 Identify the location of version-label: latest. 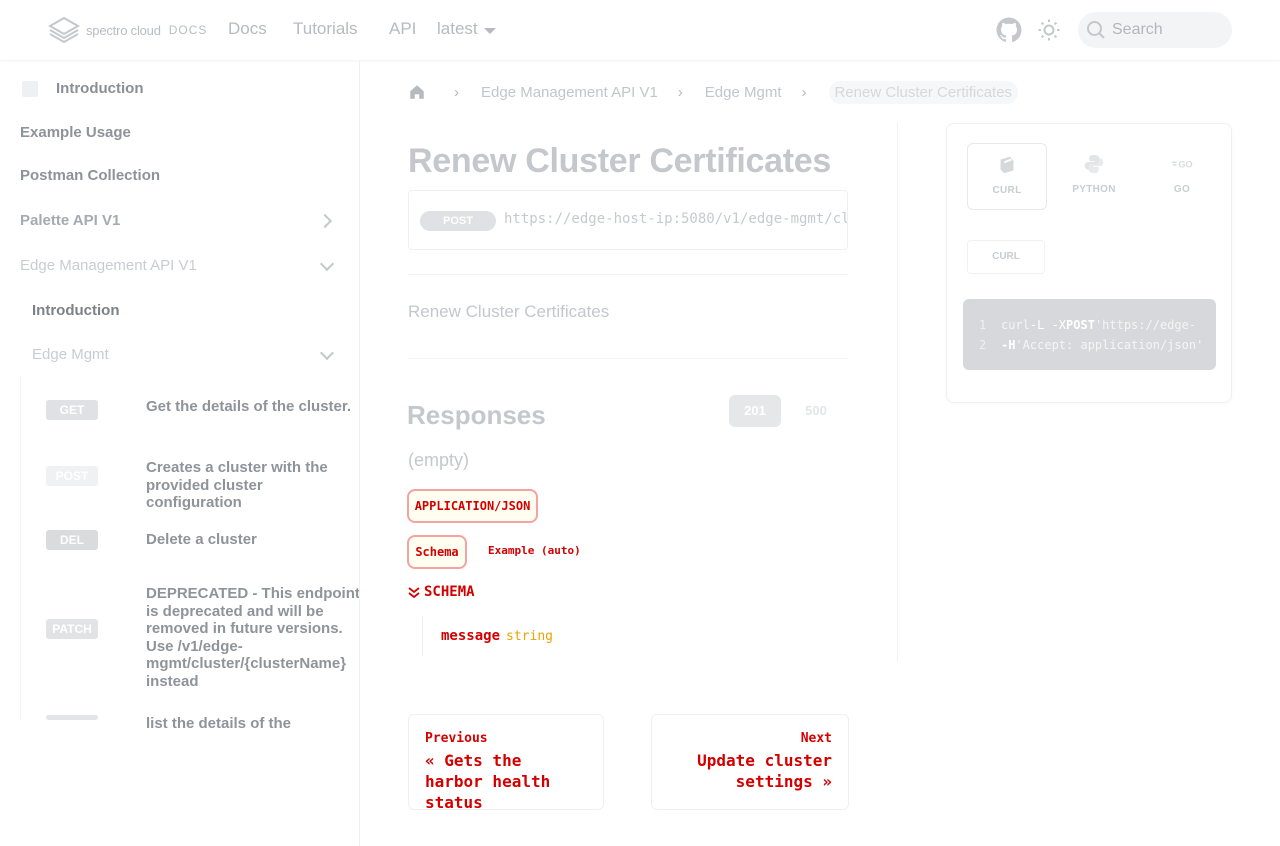
(457, 28).